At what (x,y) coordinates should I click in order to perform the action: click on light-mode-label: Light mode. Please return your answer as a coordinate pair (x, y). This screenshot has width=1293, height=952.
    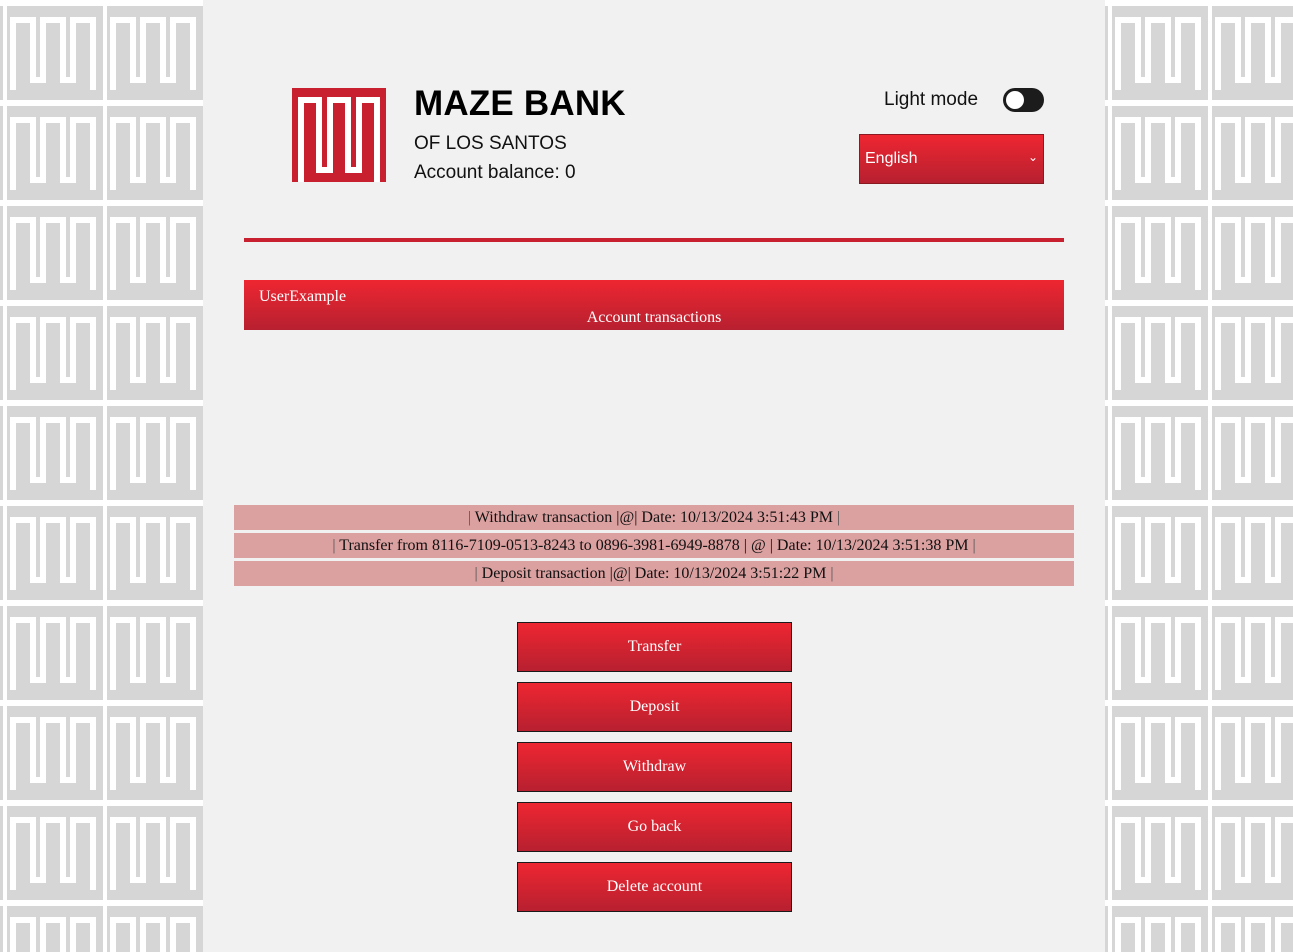
    Looking at the image, I should click on (931, 99).